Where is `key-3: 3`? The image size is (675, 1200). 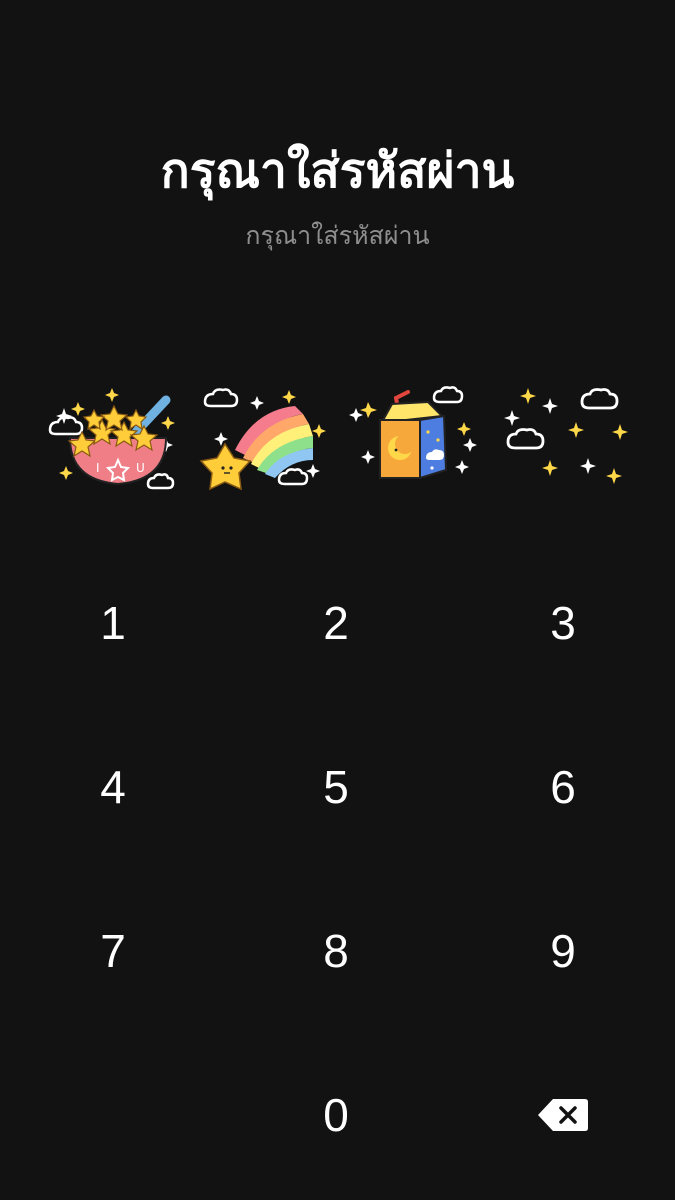
key-3: 3 is located at coordinates (563, 623).